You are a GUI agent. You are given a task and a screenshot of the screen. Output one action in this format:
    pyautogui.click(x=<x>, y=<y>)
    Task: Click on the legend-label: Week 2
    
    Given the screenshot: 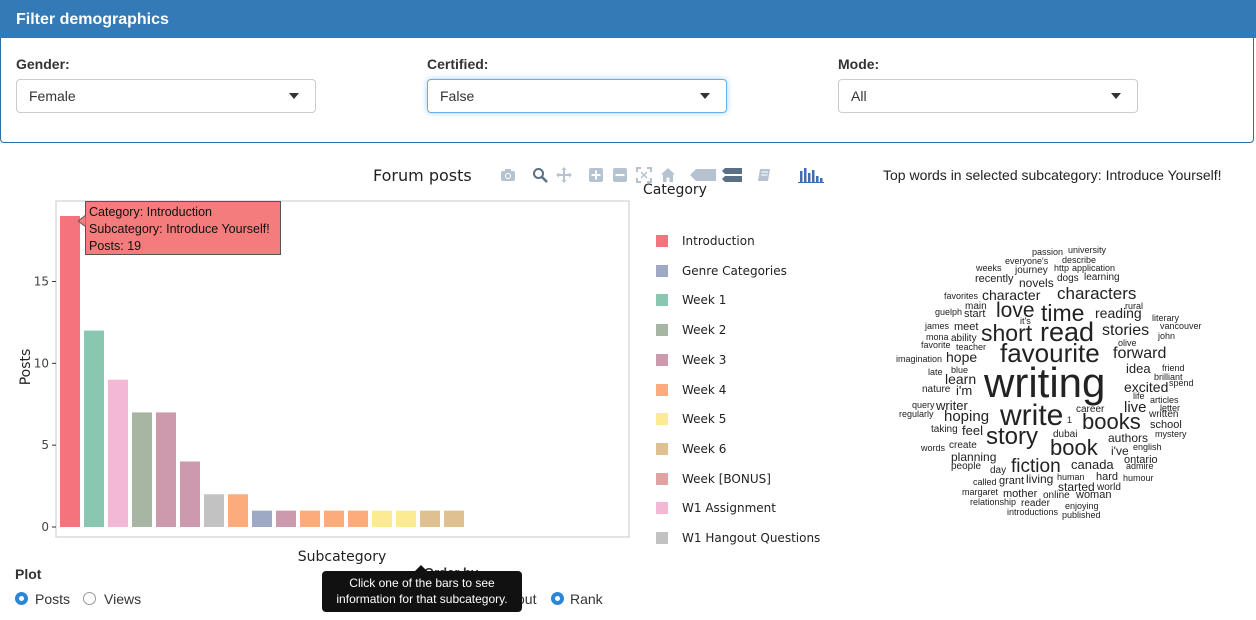 What is the action you would take?
    pyautogui.click(x=704, y=330)
    